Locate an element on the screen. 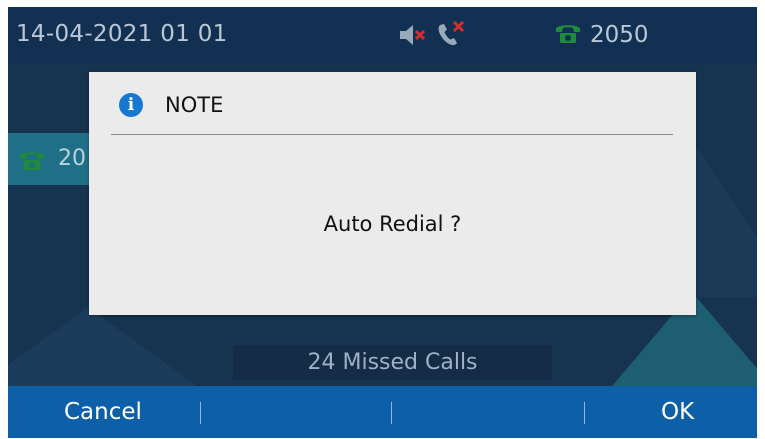 Image resolution: width=765 pixels, height=439 pixels. missed-call-icon is located at coordinates (451, 36).